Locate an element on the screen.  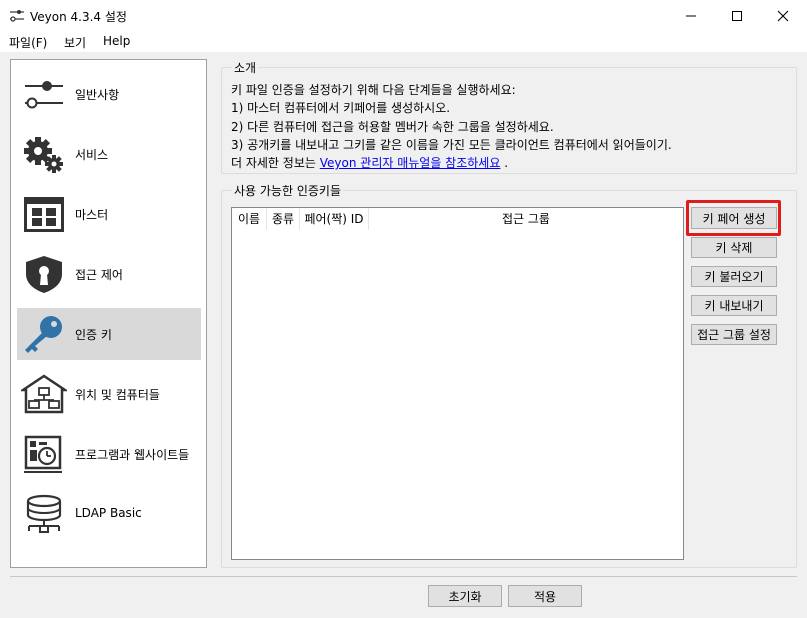
sidebar-item-label: 프로그램과 웹사이트들 is located at coordinates (132, 455).